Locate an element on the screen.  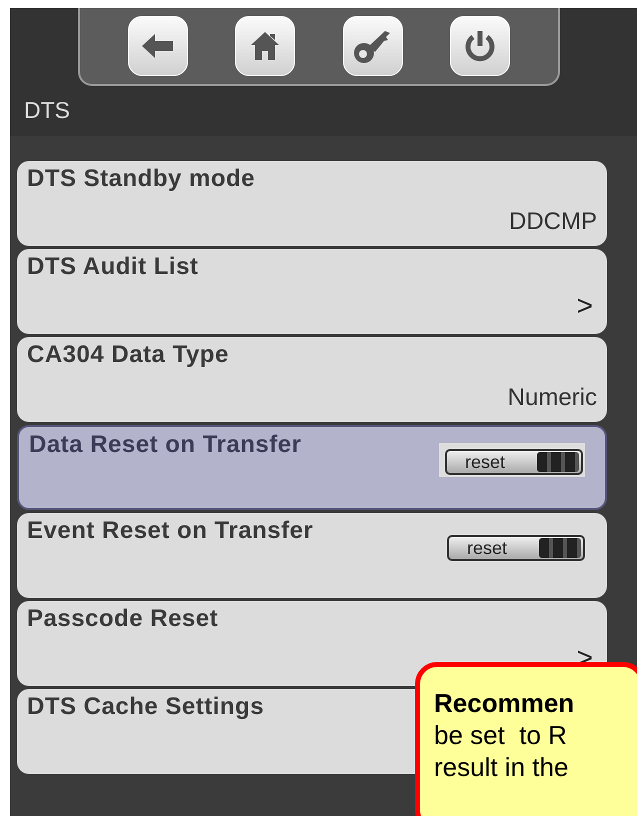
menu-item: Data Reset on Transfer reset is located at coordinates (312, 467).